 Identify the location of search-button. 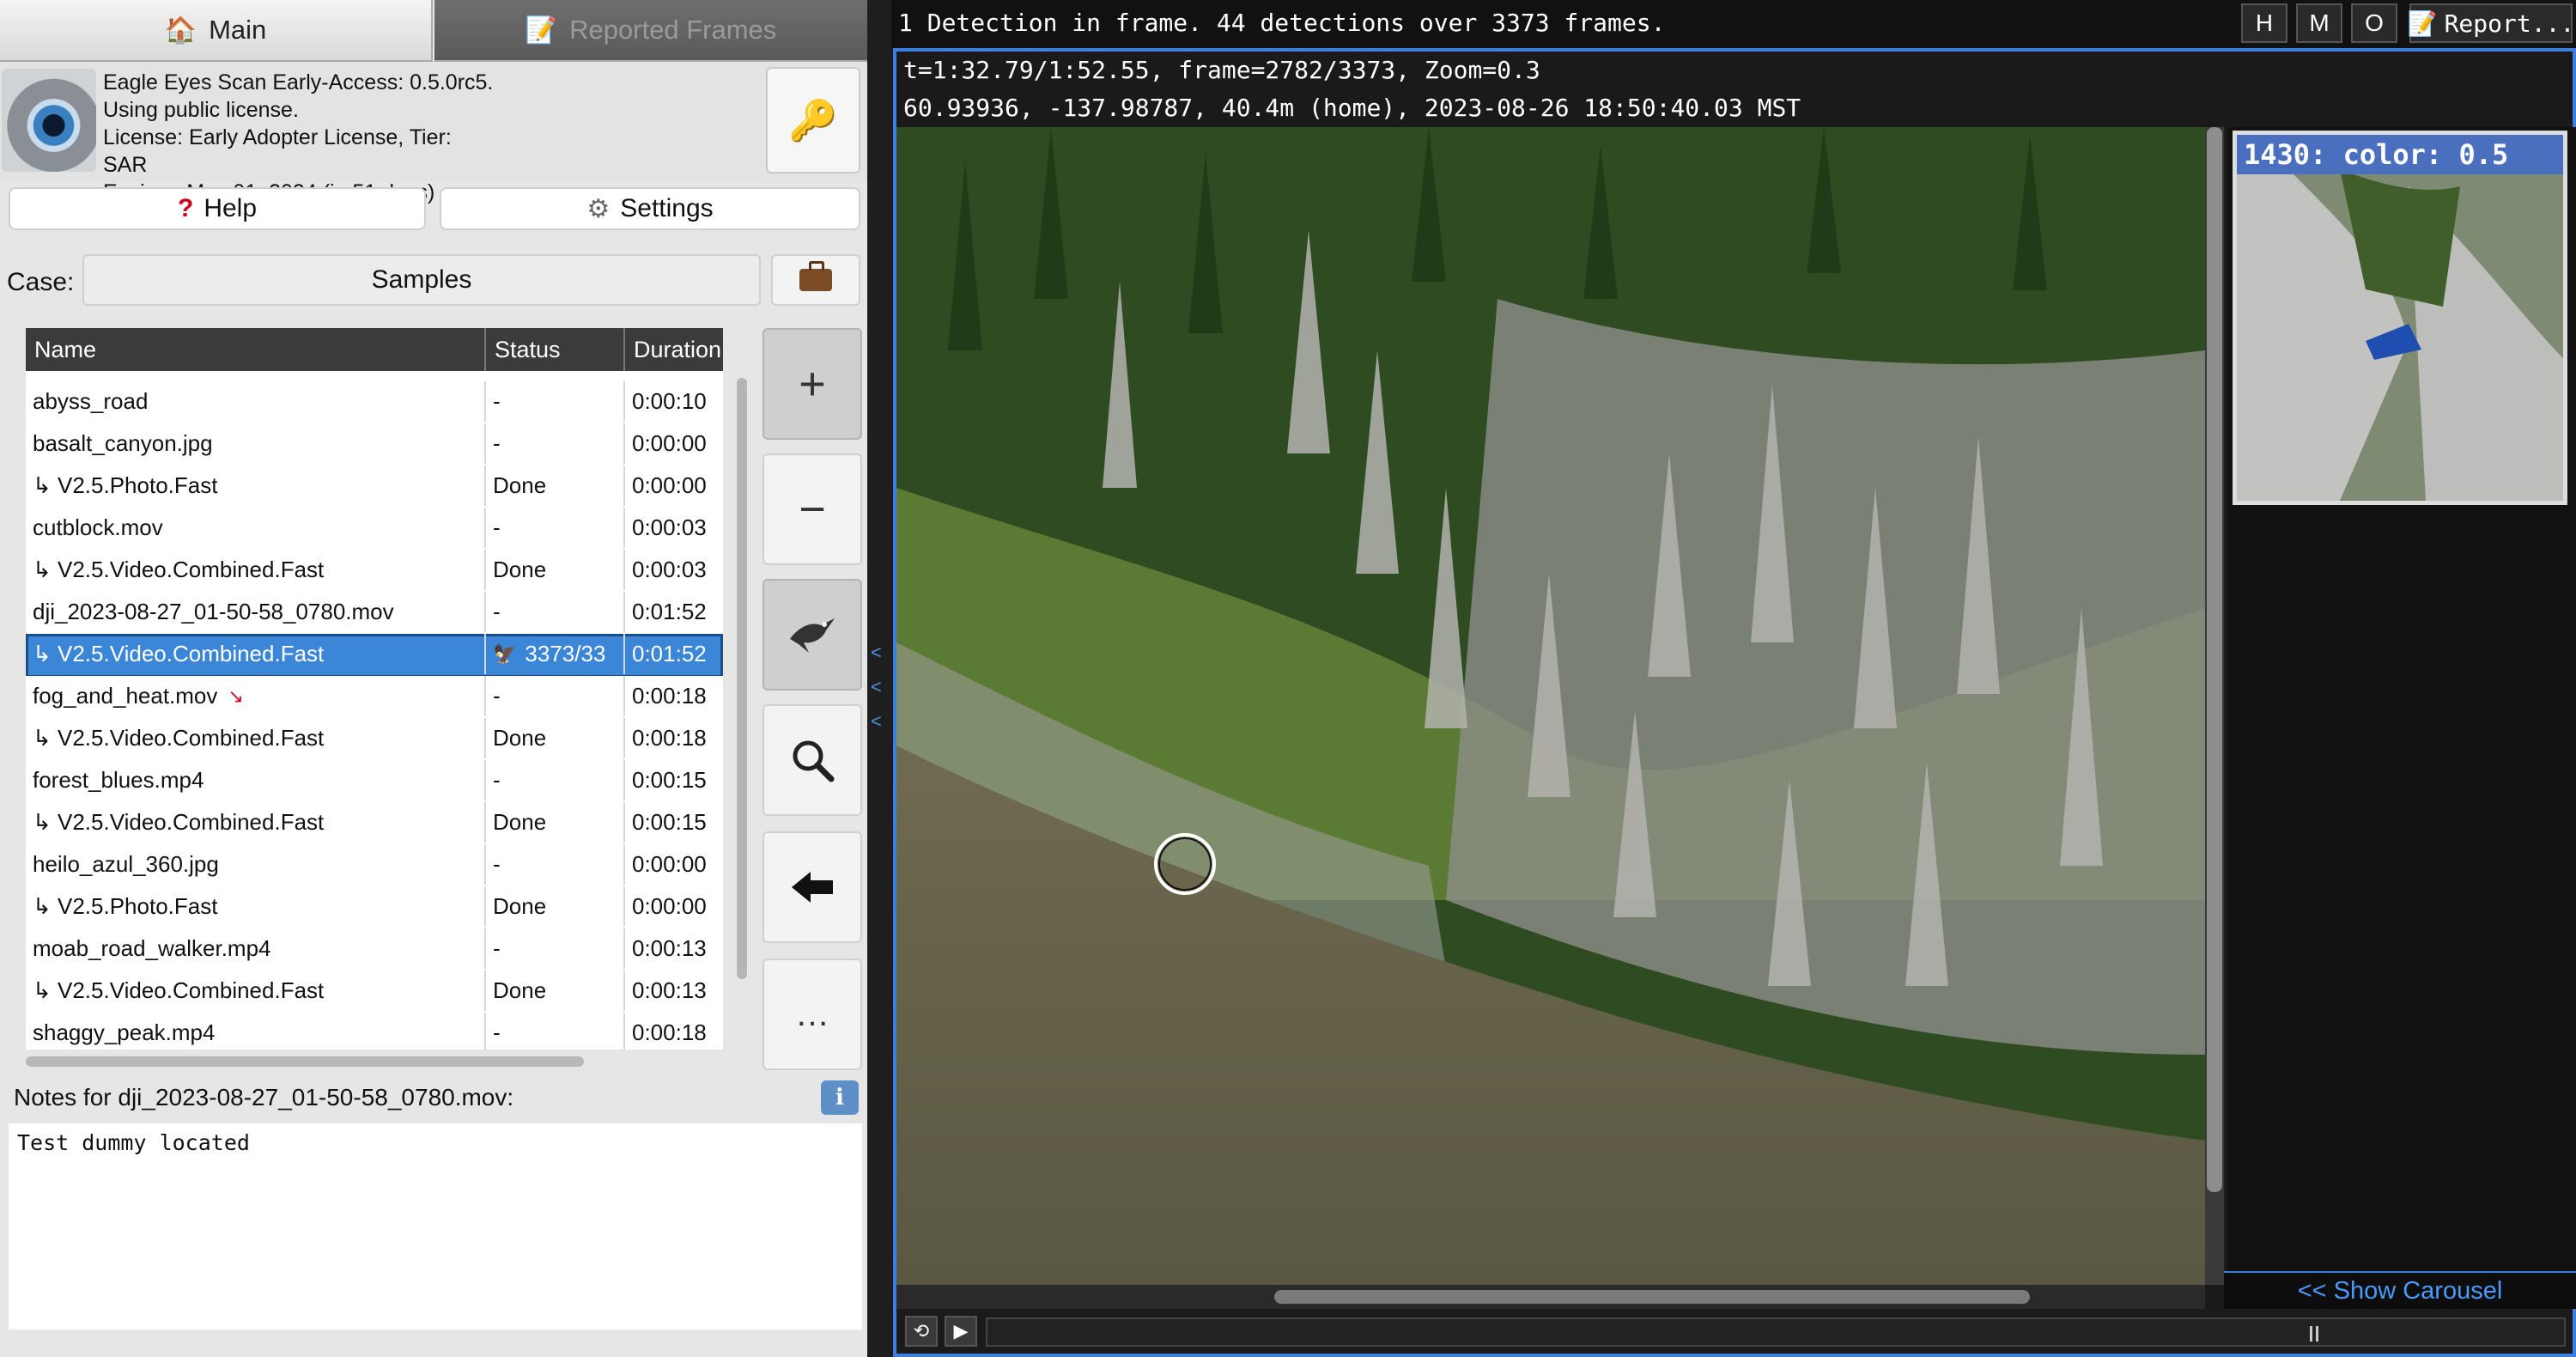
(812, 760).